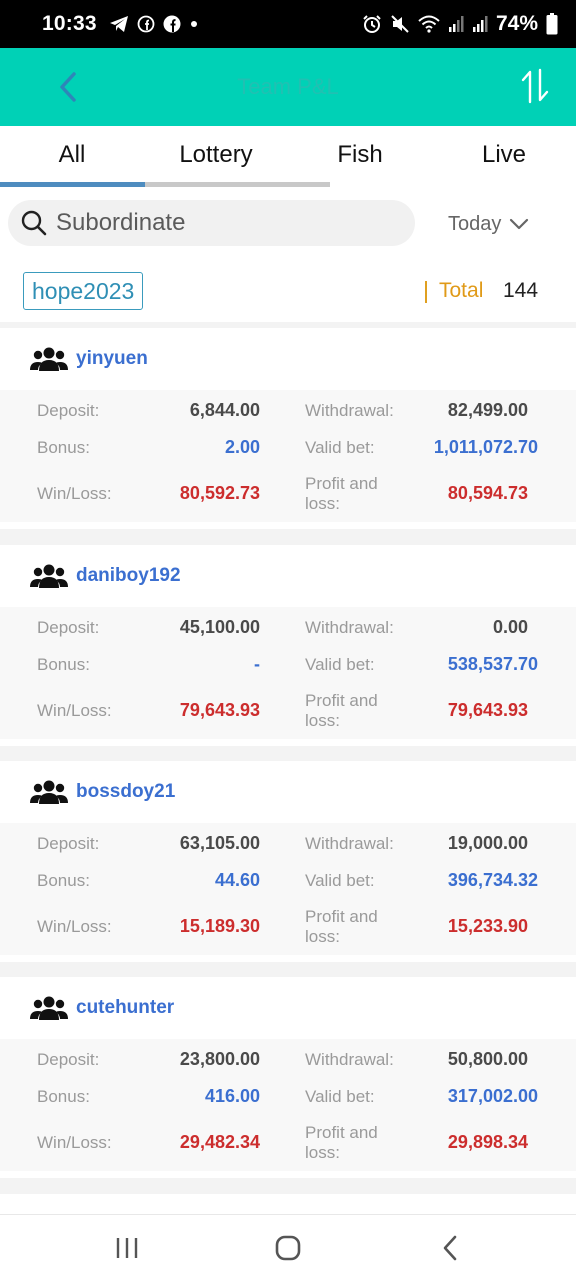 This screenshot has width=576, height=1280. I want to click on tab-lottery: Lottery, so click(216, 155).